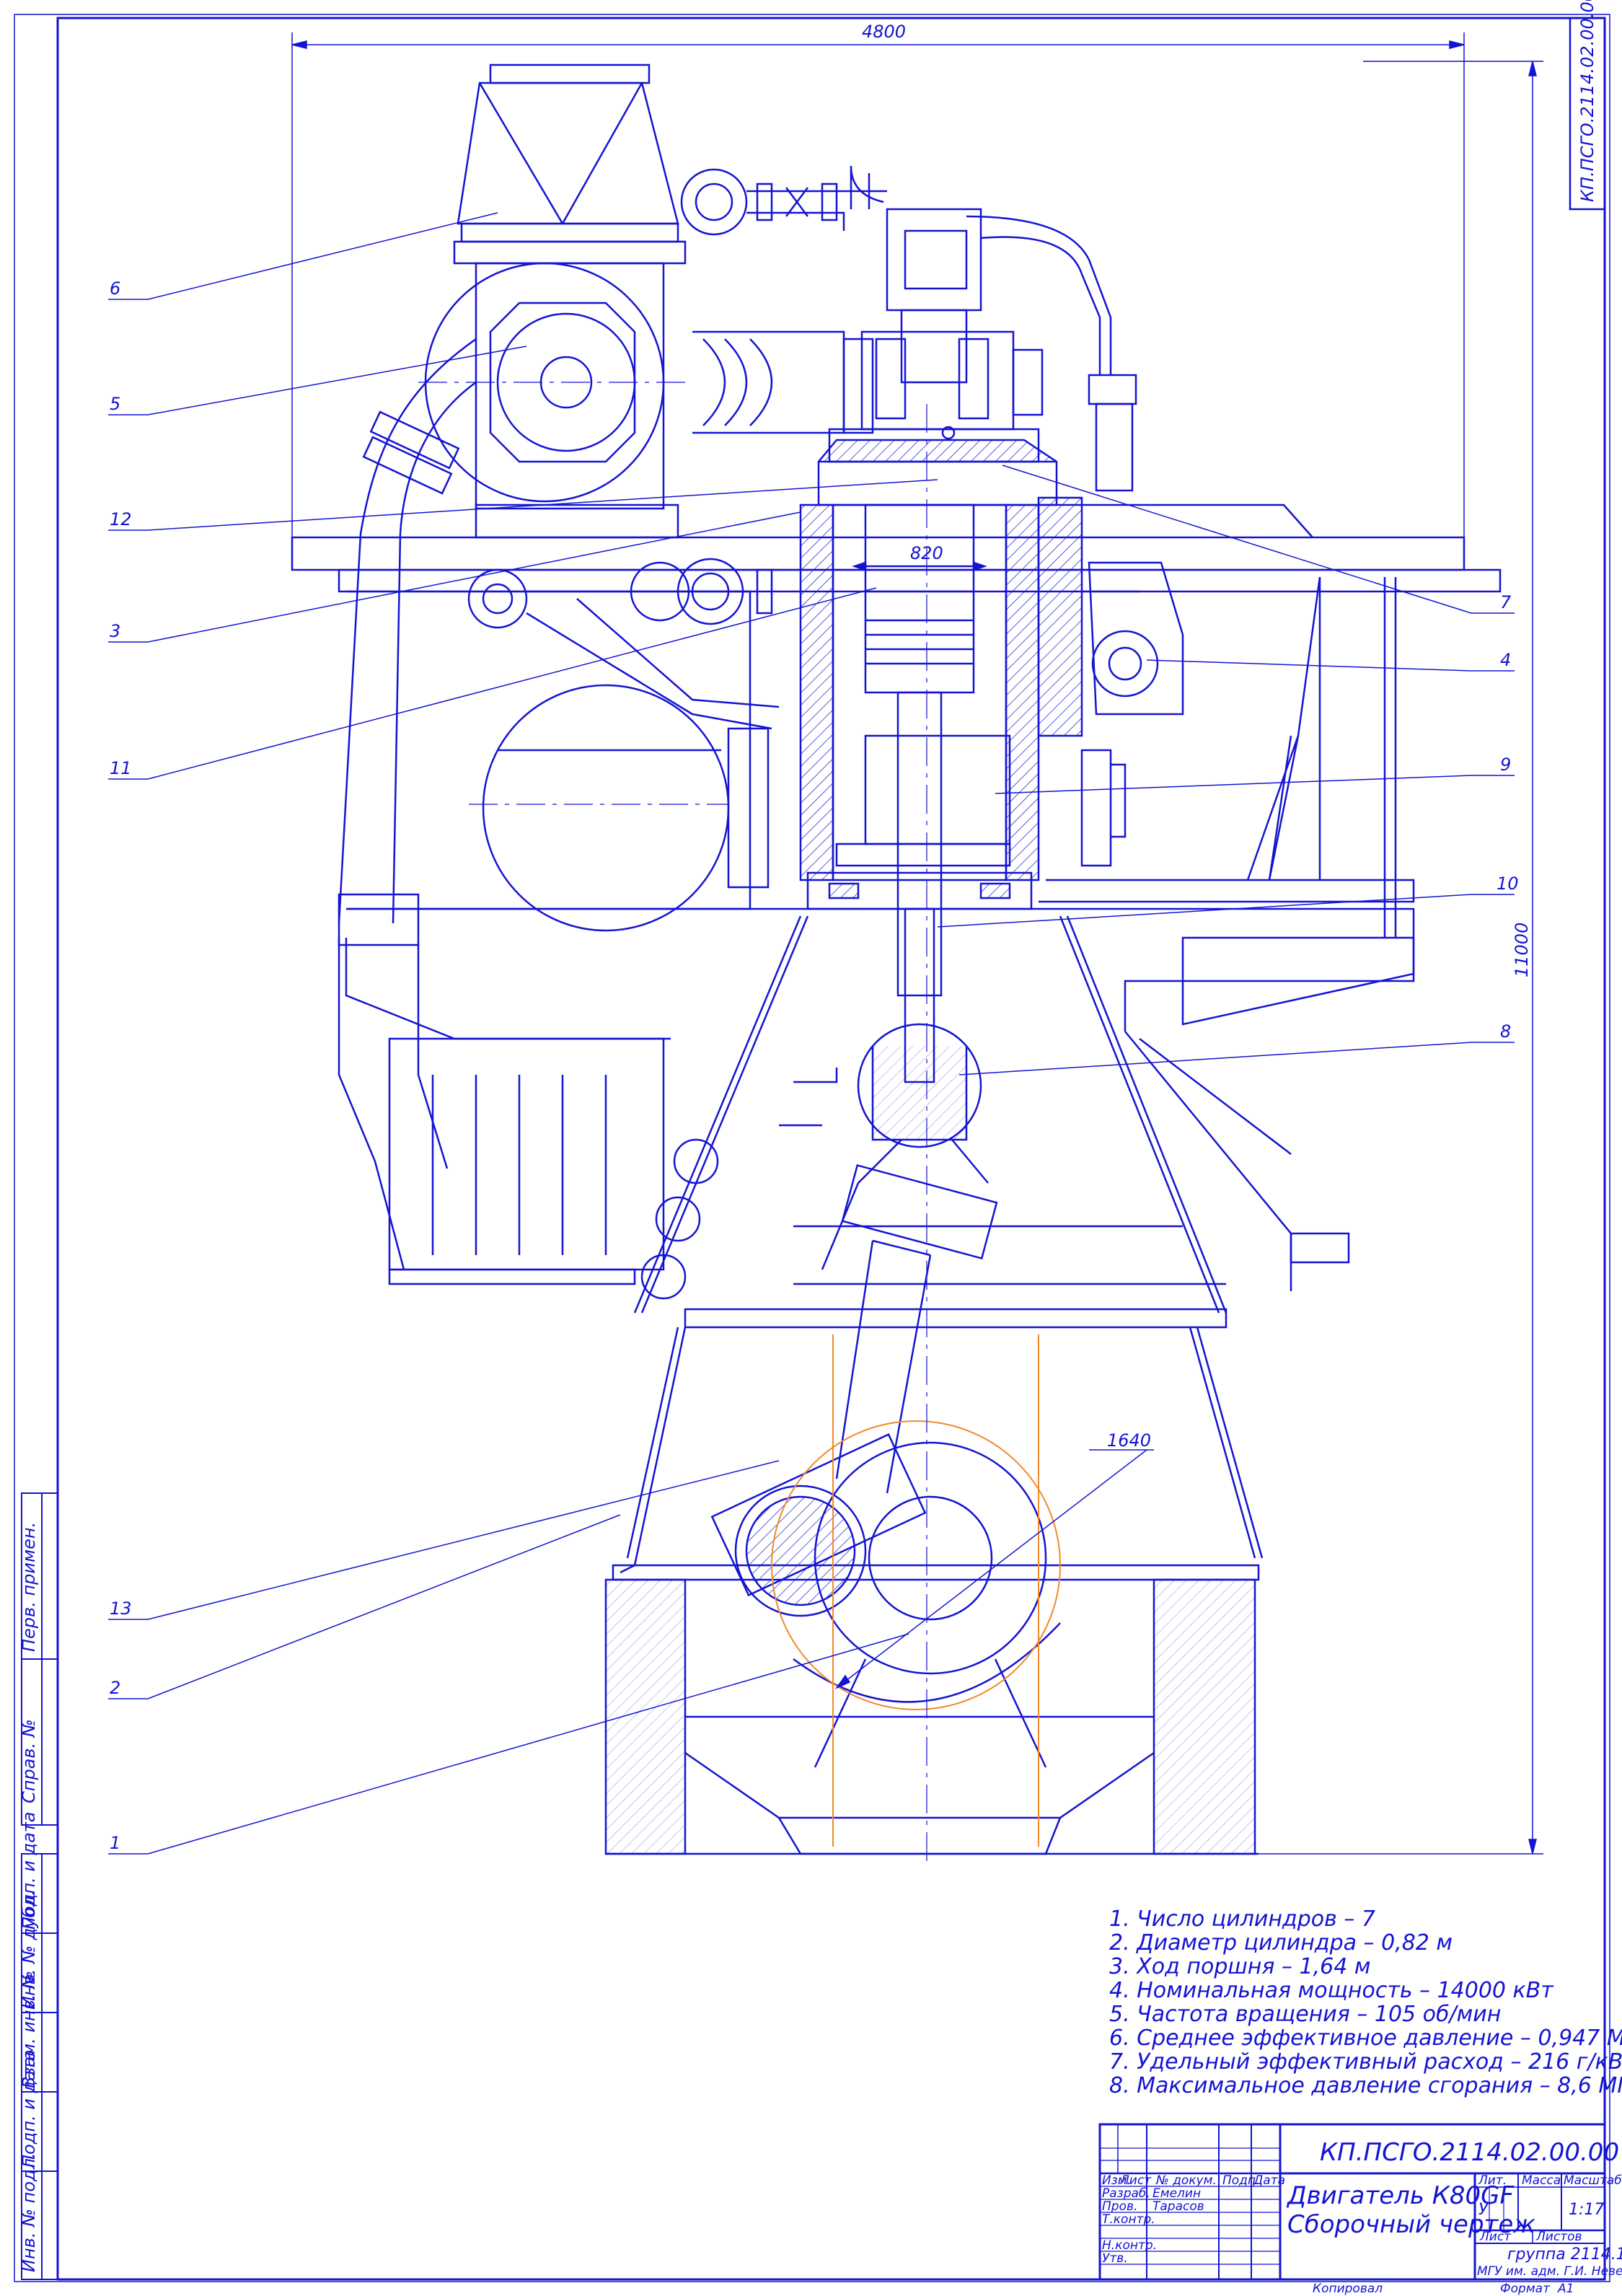 The image size is (1622, 2296). I want to click on tb-col-doc: № докум., so click(1186, 2181).